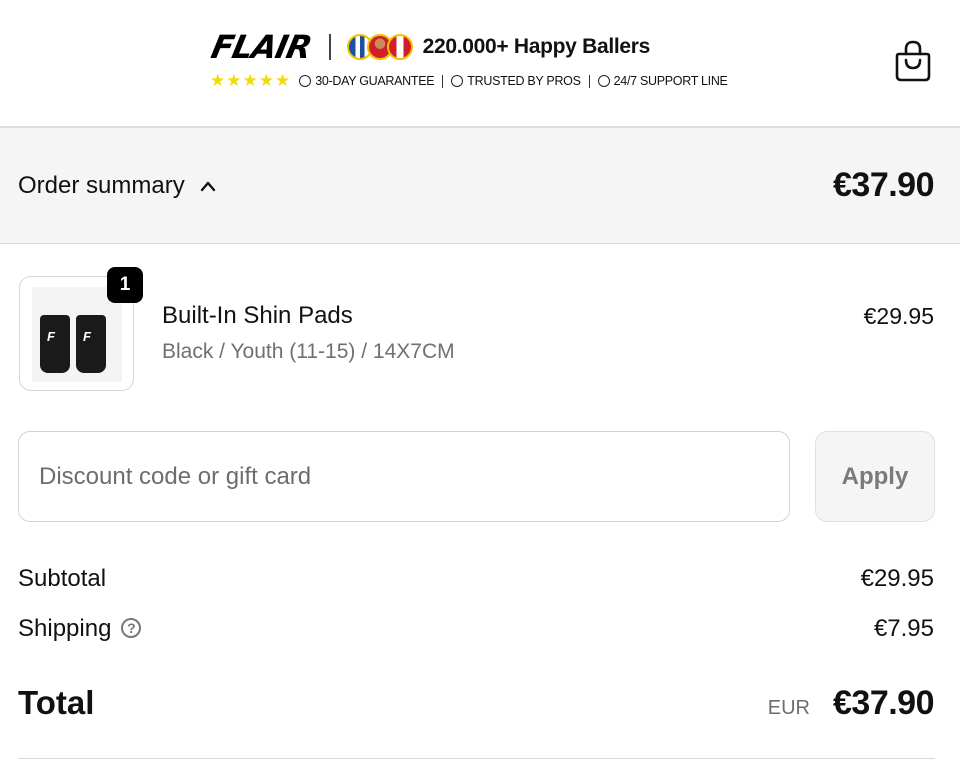 The height and width of the screenshot is (779, 960). I want to click on shopping-bag-icon, so click(913, 61).